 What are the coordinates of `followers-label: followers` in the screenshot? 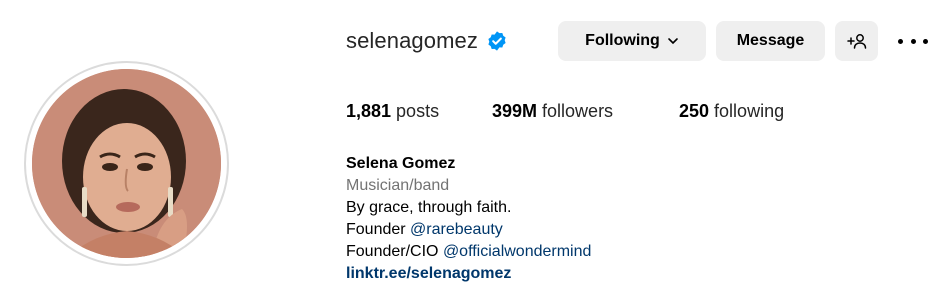 It's located at (575, 111).